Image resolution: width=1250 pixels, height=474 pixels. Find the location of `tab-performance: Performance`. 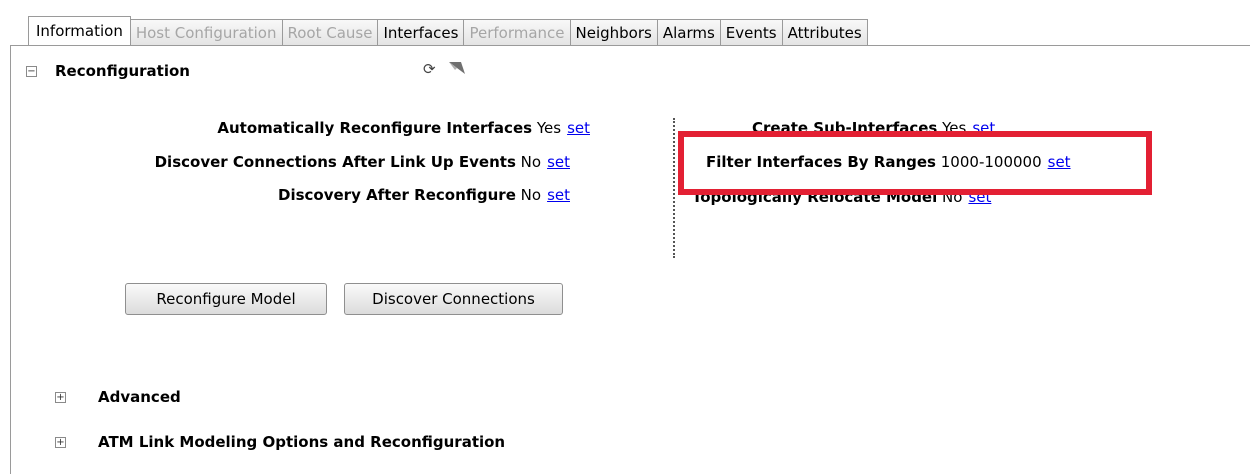

tab-performance: Performance is located at coordinates (517, 32).